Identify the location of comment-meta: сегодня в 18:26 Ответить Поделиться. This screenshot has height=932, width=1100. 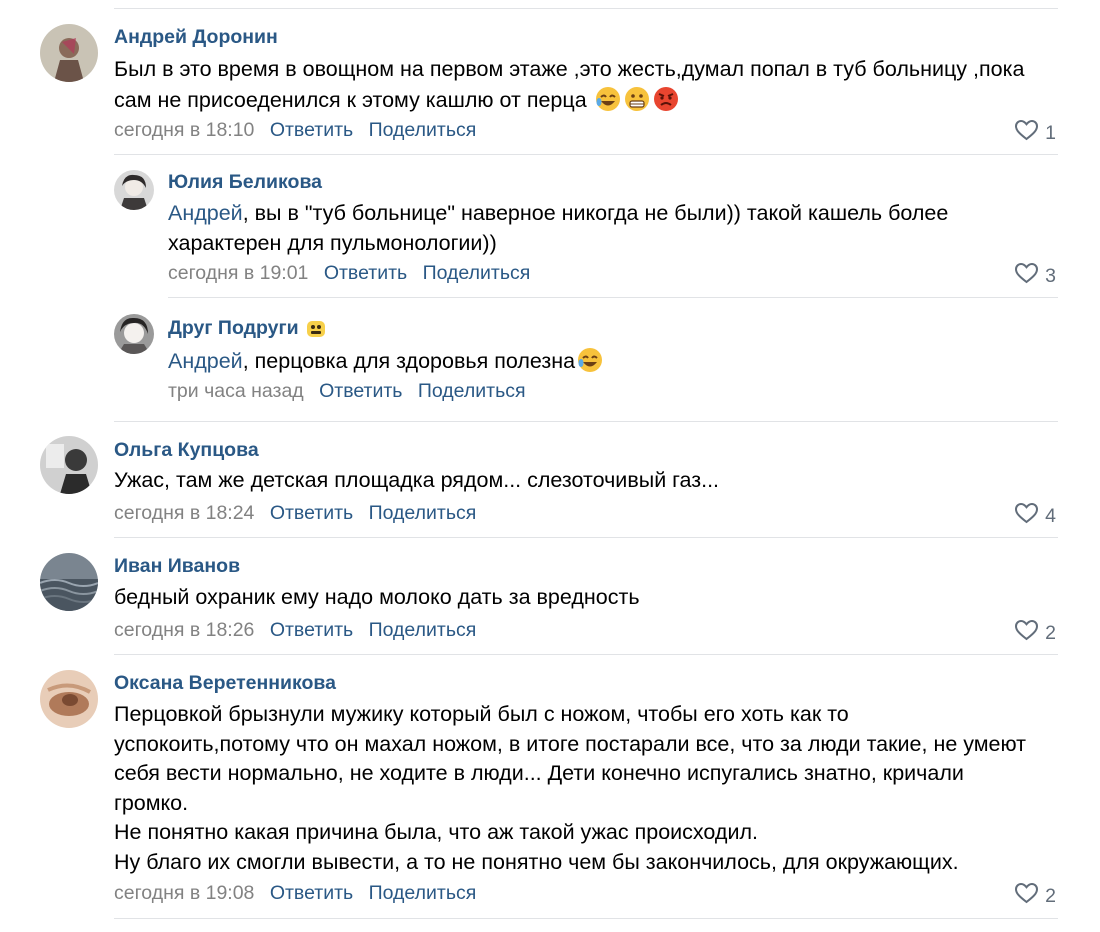
(295, 630).